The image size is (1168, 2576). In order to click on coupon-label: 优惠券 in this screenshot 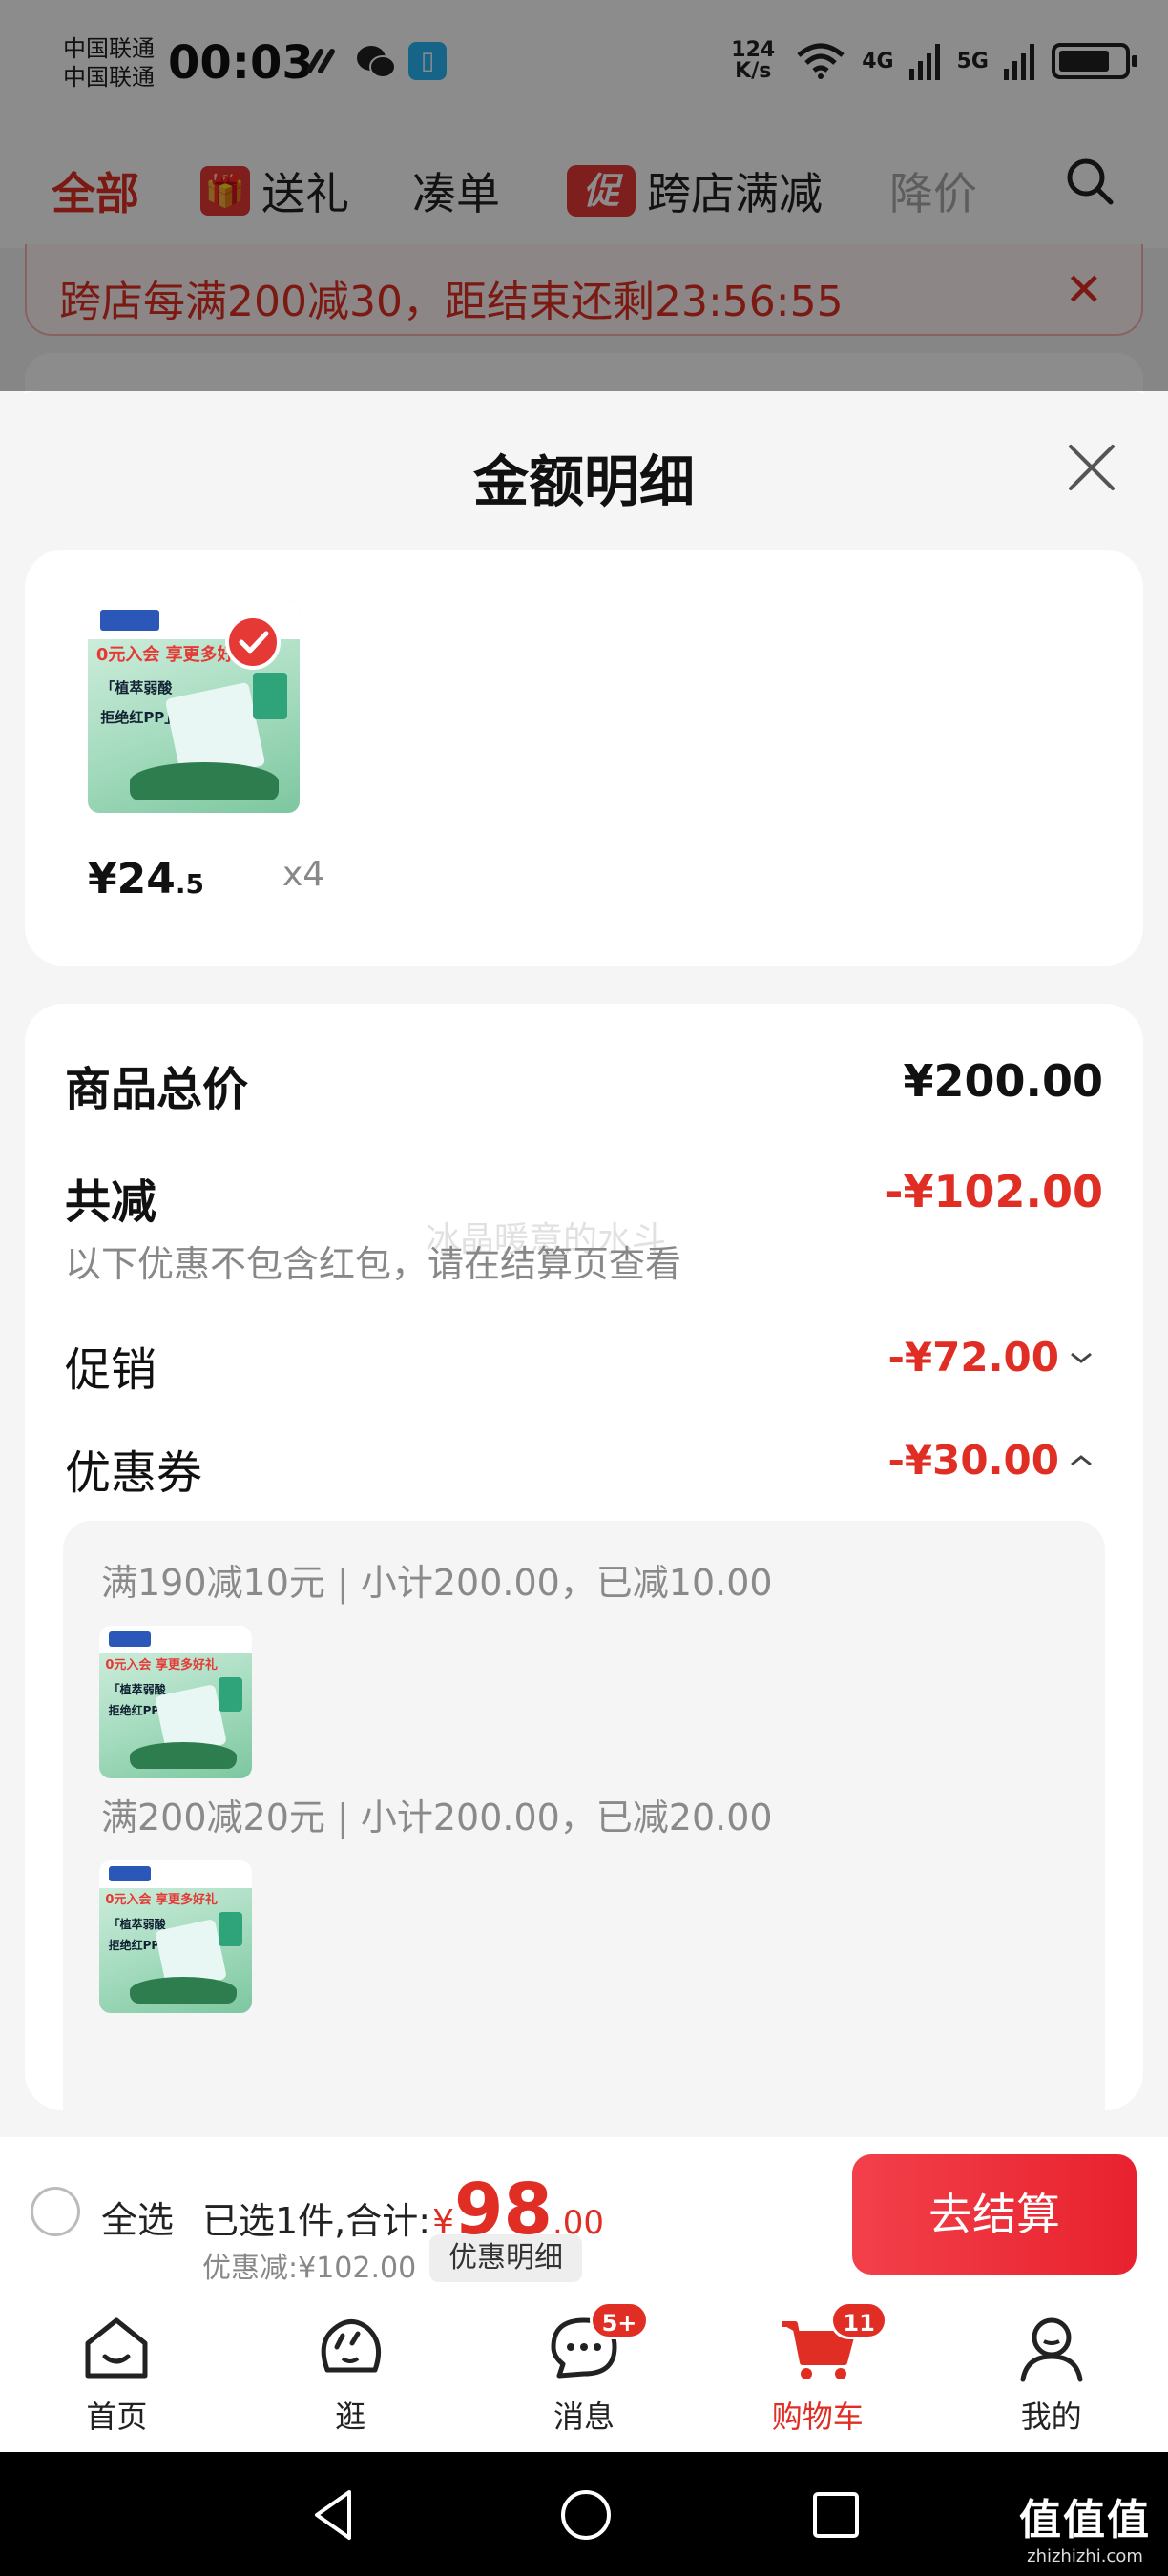, I will do `click(134, 1473)`.